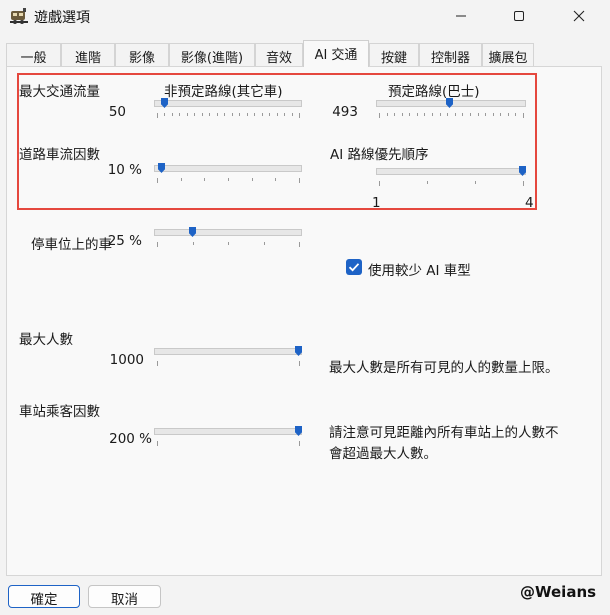 This screenshot has height=615, width=610. Describe the element at coordinates (444, 444) in the screenshot. I see `station-passenger-factor-description: 請注意可見距離內所有車站上的人數不 會超過最大人數。` at that location.